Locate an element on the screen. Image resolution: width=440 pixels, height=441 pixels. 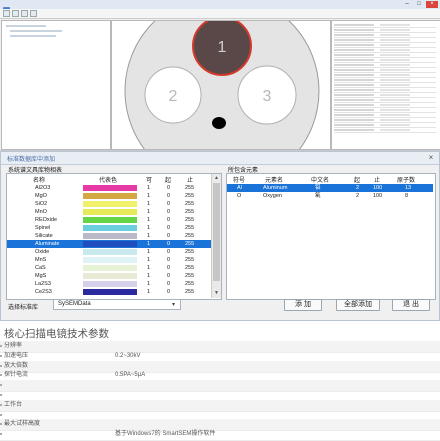
column-header-enabled: 可 is located at coordinates (149, 179).